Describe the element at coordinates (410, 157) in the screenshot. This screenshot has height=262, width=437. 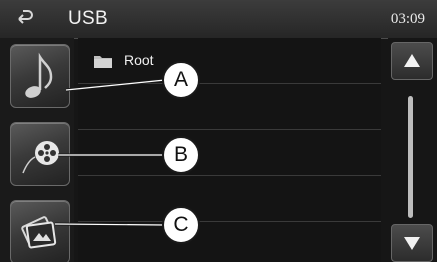
I see `scrollbar` at that location.